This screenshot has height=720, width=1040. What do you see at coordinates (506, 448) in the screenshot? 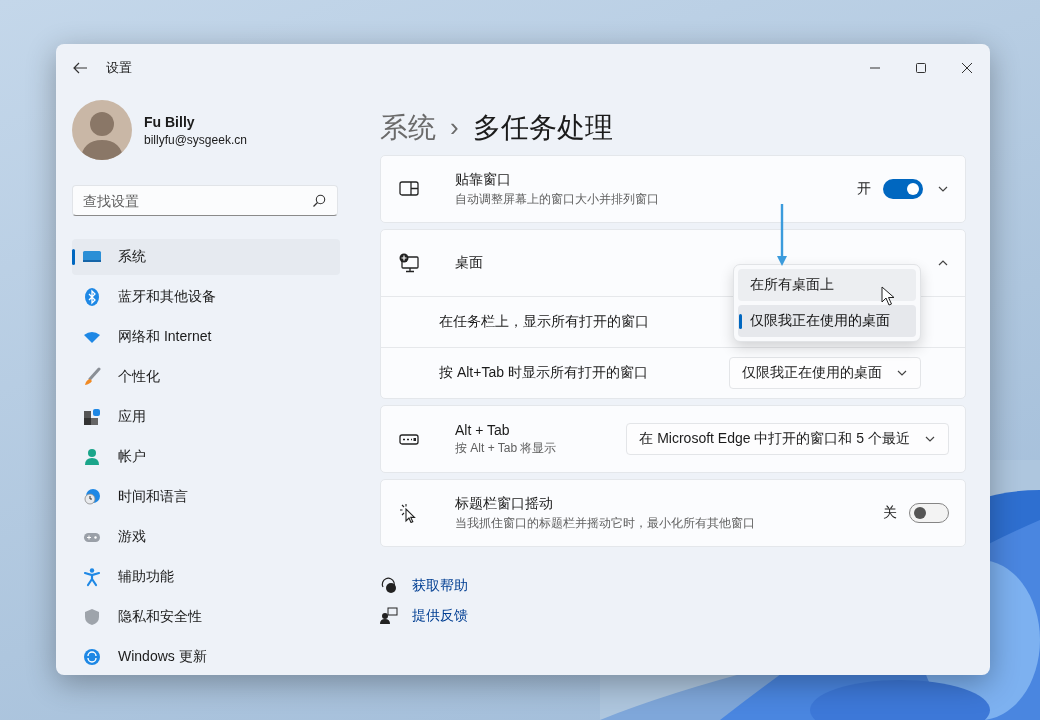
I see `setting-description: 按 Alt + Tab 将显示` at bounding box center [506, 448].